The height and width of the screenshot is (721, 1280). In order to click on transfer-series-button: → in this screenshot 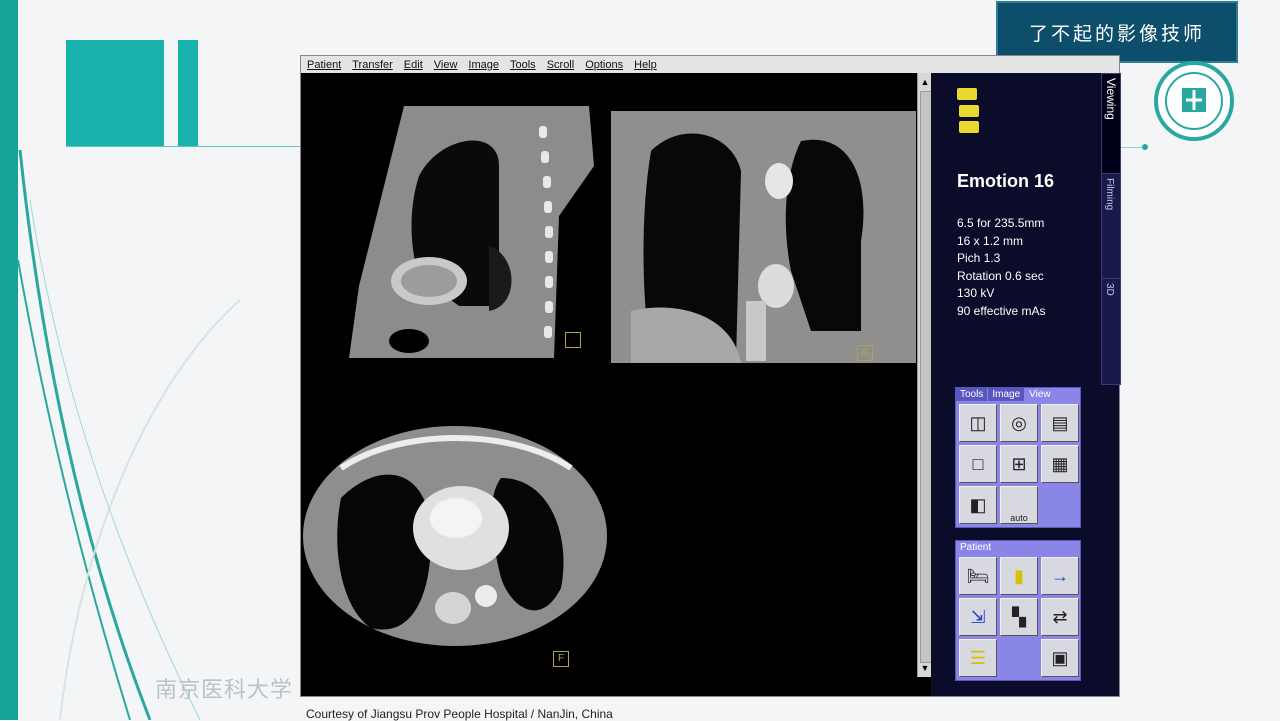, I will do `click(1060, 576)`.